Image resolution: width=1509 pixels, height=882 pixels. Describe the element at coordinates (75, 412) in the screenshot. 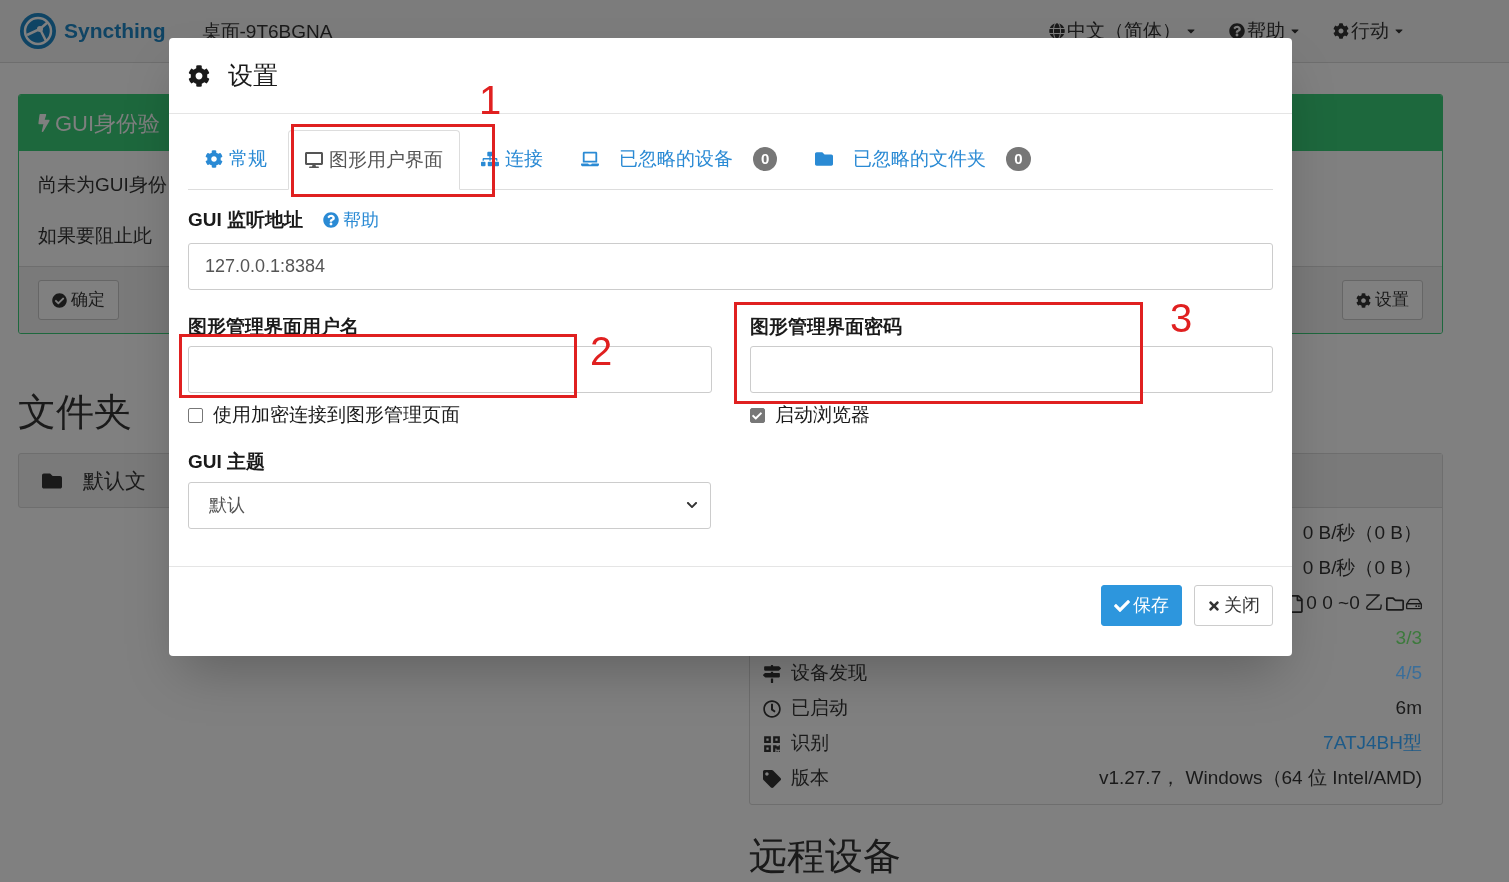

I see `section-heading: 文件夹` at that location.